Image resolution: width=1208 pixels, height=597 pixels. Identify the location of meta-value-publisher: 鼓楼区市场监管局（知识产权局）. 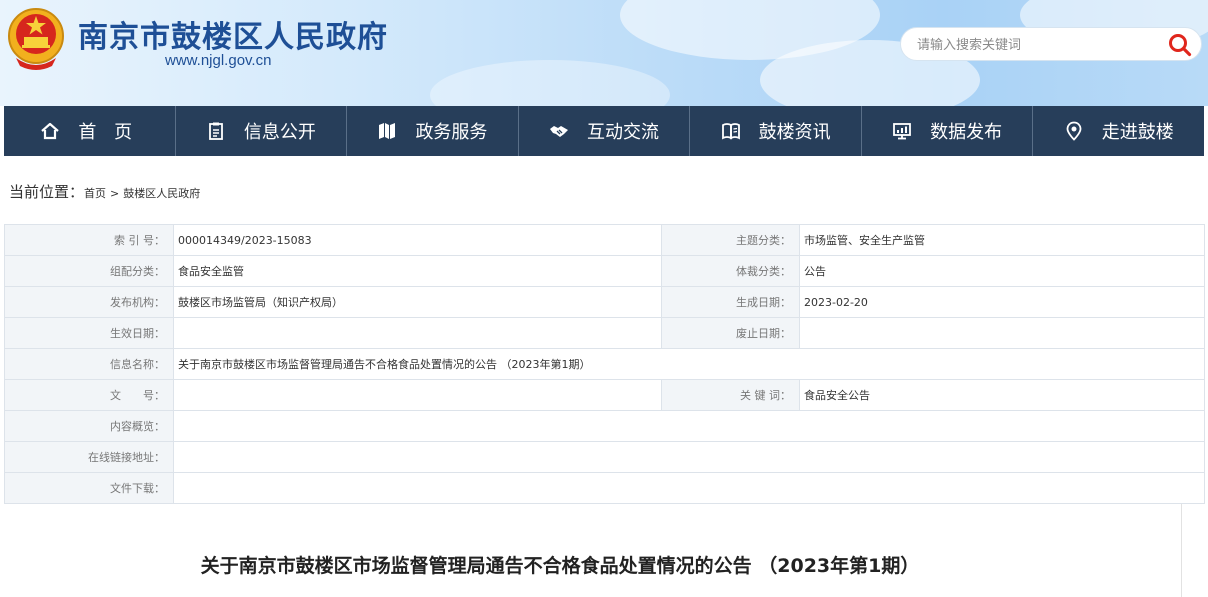
(417, 302).